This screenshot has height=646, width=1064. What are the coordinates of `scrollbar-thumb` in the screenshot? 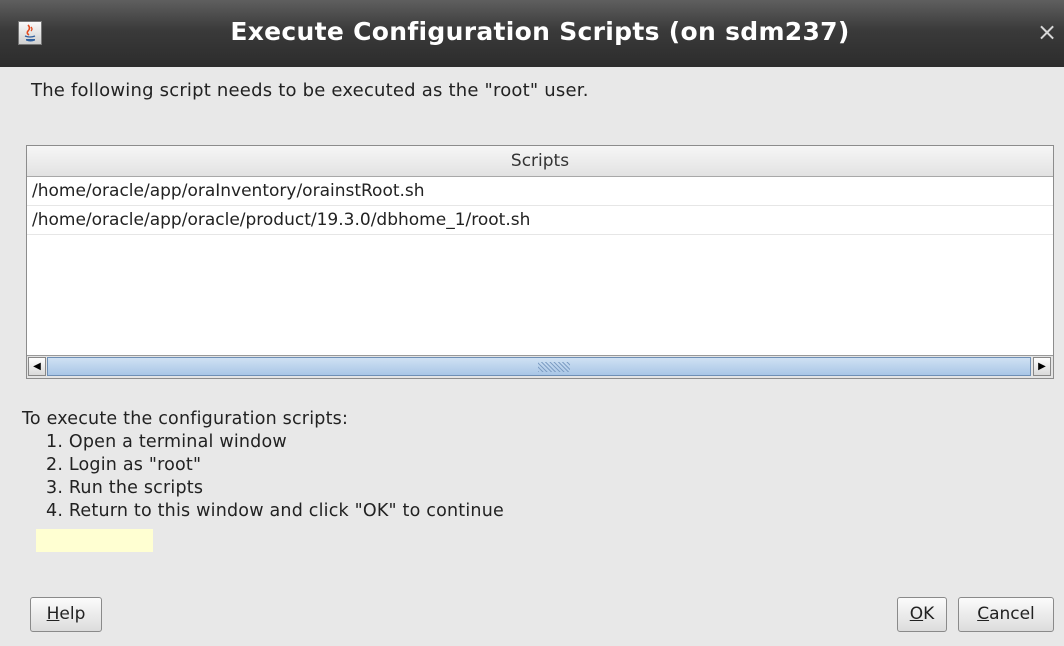 It's located at (539, 366).